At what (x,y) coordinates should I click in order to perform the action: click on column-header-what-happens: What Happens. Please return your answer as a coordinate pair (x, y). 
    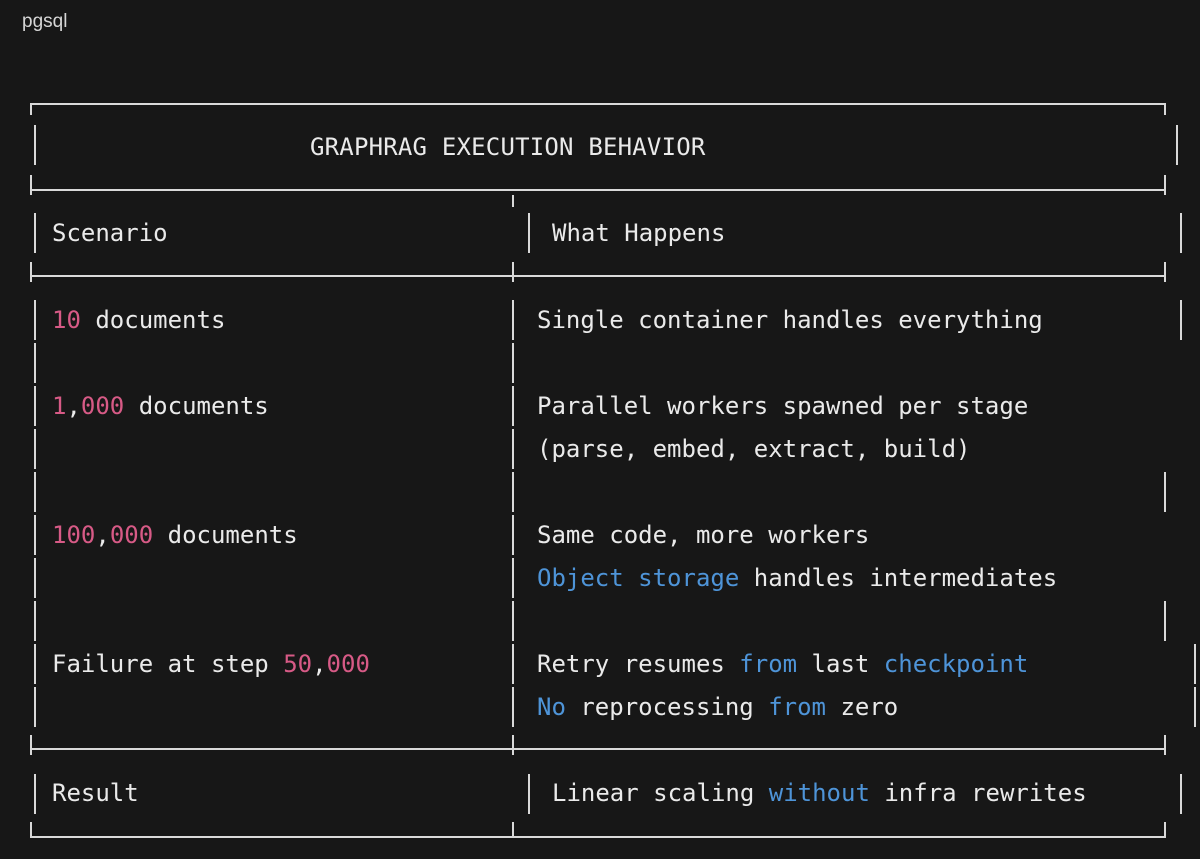
    Looking at the image, I should click on (639, 233).